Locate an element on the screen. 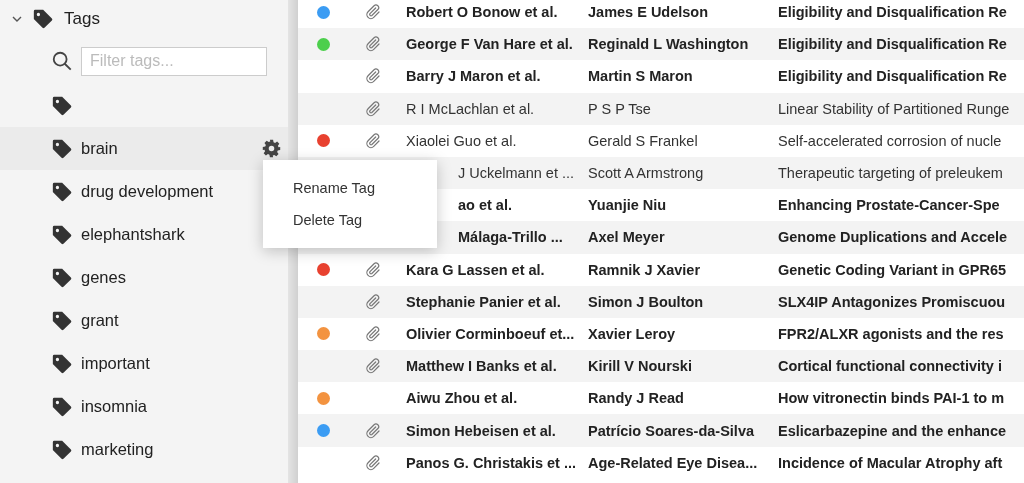 The image size is (1024, 483). table-cell: Scott A Armstrong is located at coordinates (646, 173).